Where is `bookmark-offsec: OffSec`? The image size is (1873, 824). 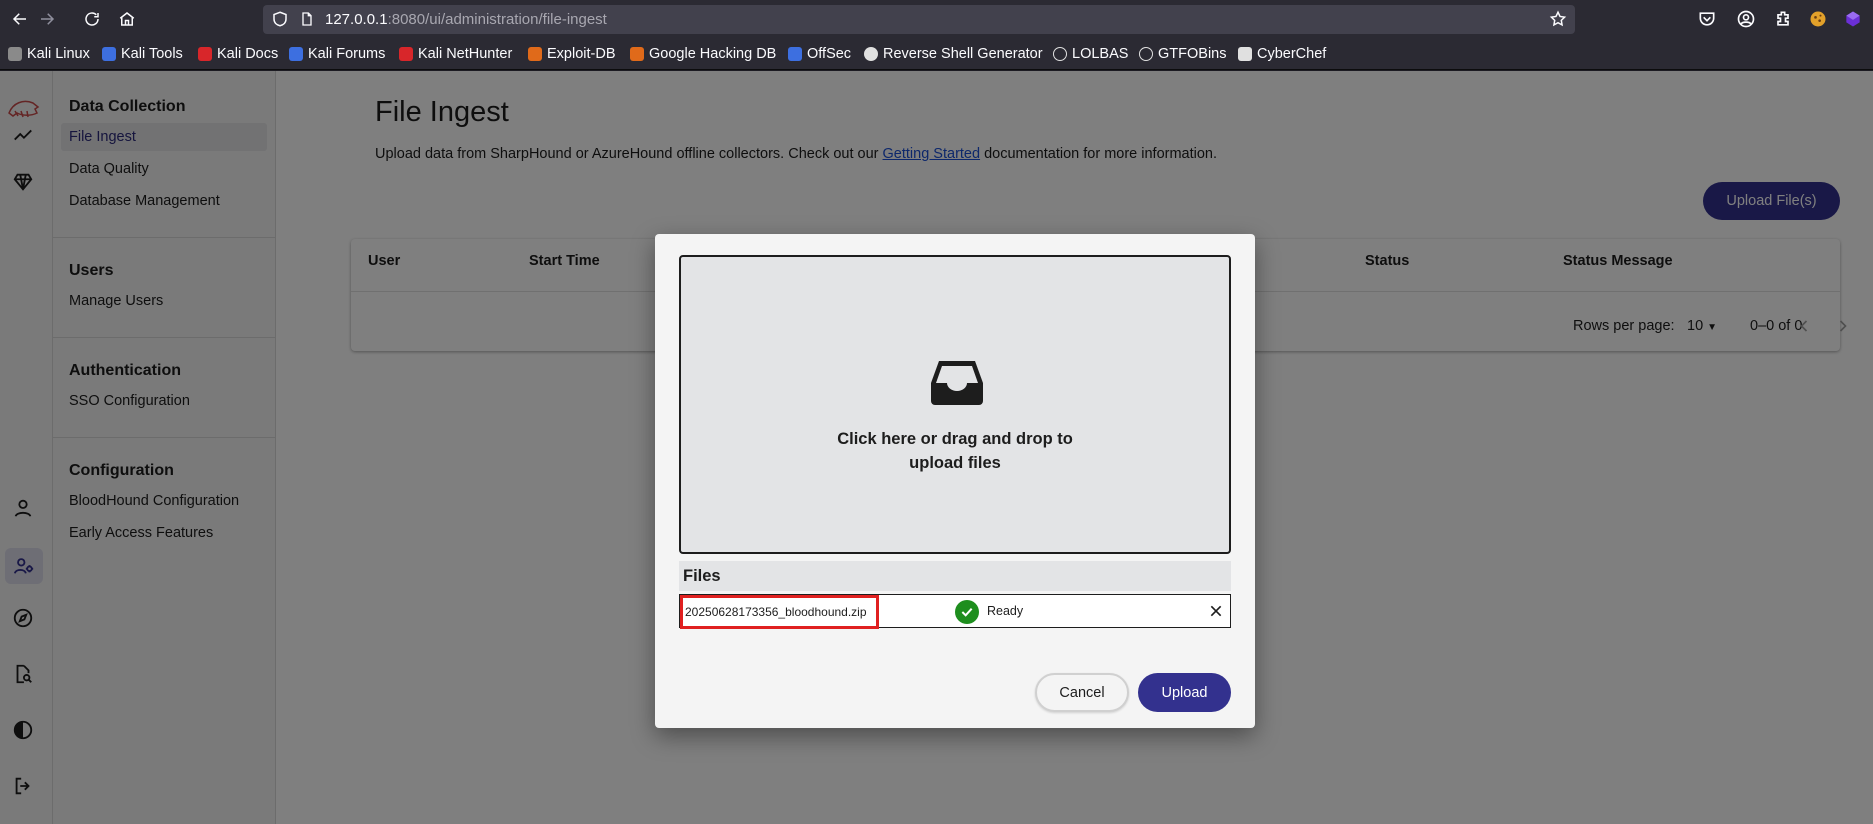
bookmark-offsec: OffSec is located at coordinates (819, 54).